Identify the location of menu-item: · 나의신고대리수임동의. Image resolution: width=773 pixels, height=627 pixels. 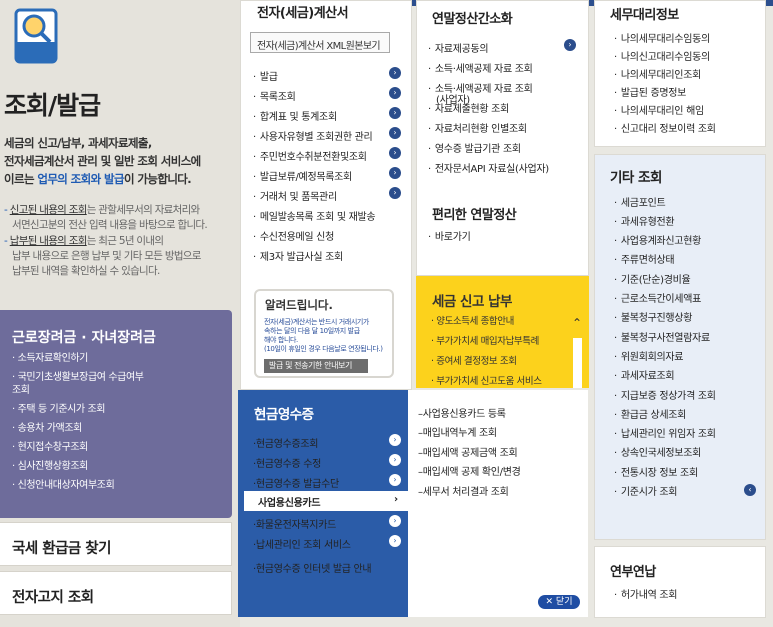
(662, 55).